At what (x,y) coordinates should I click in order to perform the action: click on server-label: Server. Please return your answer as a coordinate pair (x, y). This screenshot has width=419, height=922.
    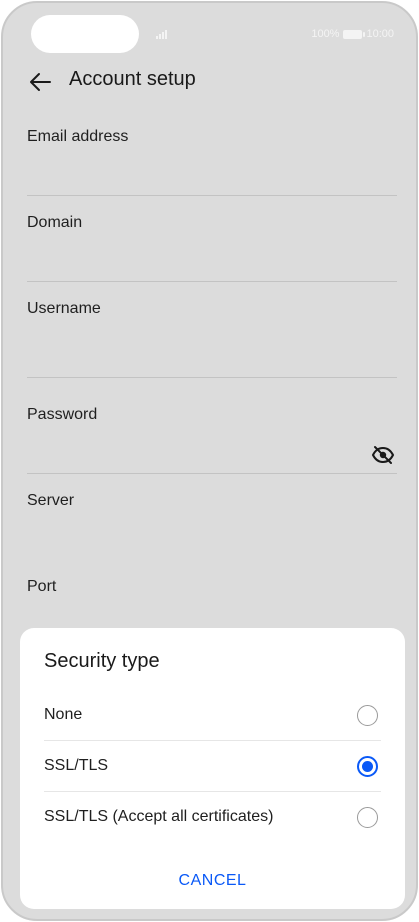
    Looking at the image, I should click on (51, 500).